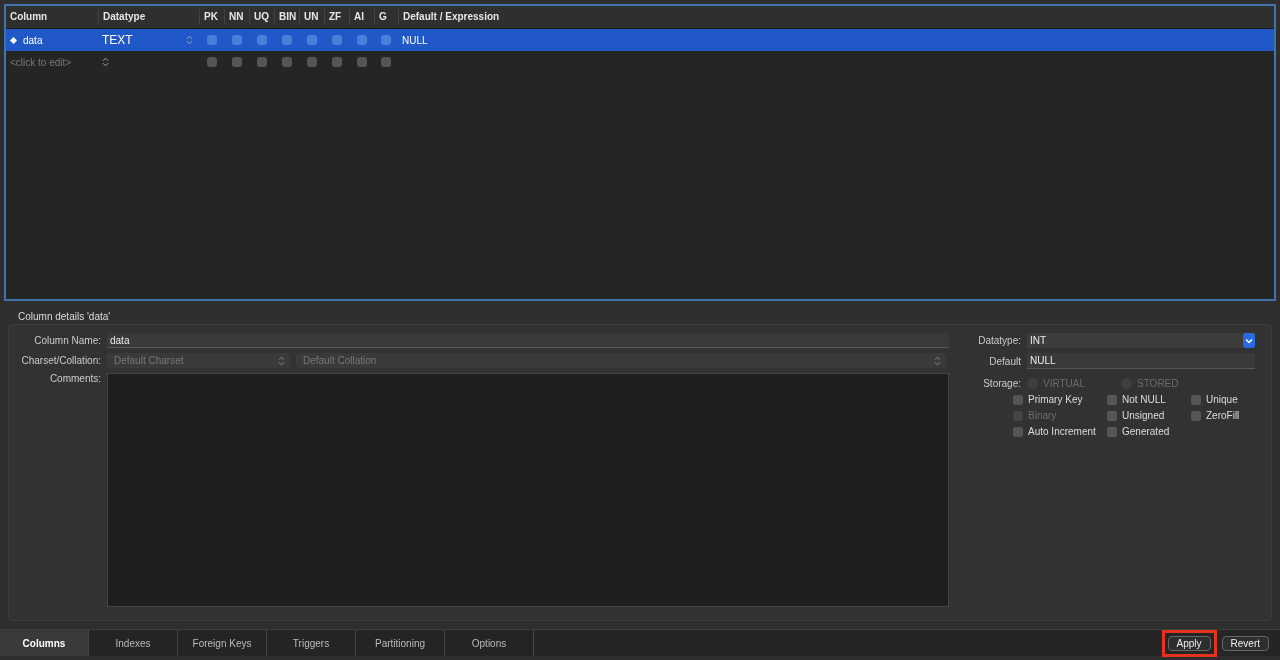  Describe the element at coordinates (286, 17) in the screenshot. I see `column-header: BIN` at that location.